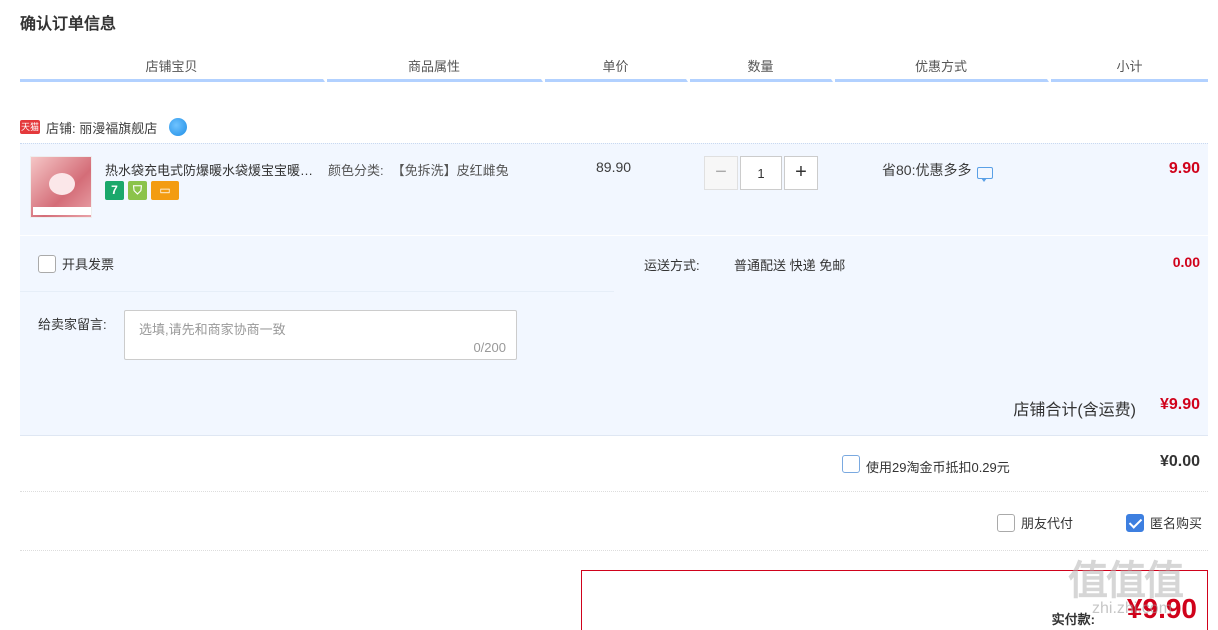 Image resolution: width=1218 pixels, height=630 pixels. I want to click on column-header: 店铺宝贝 商品属性 单价 数量 优惠方式 小计, so click(614, 70).